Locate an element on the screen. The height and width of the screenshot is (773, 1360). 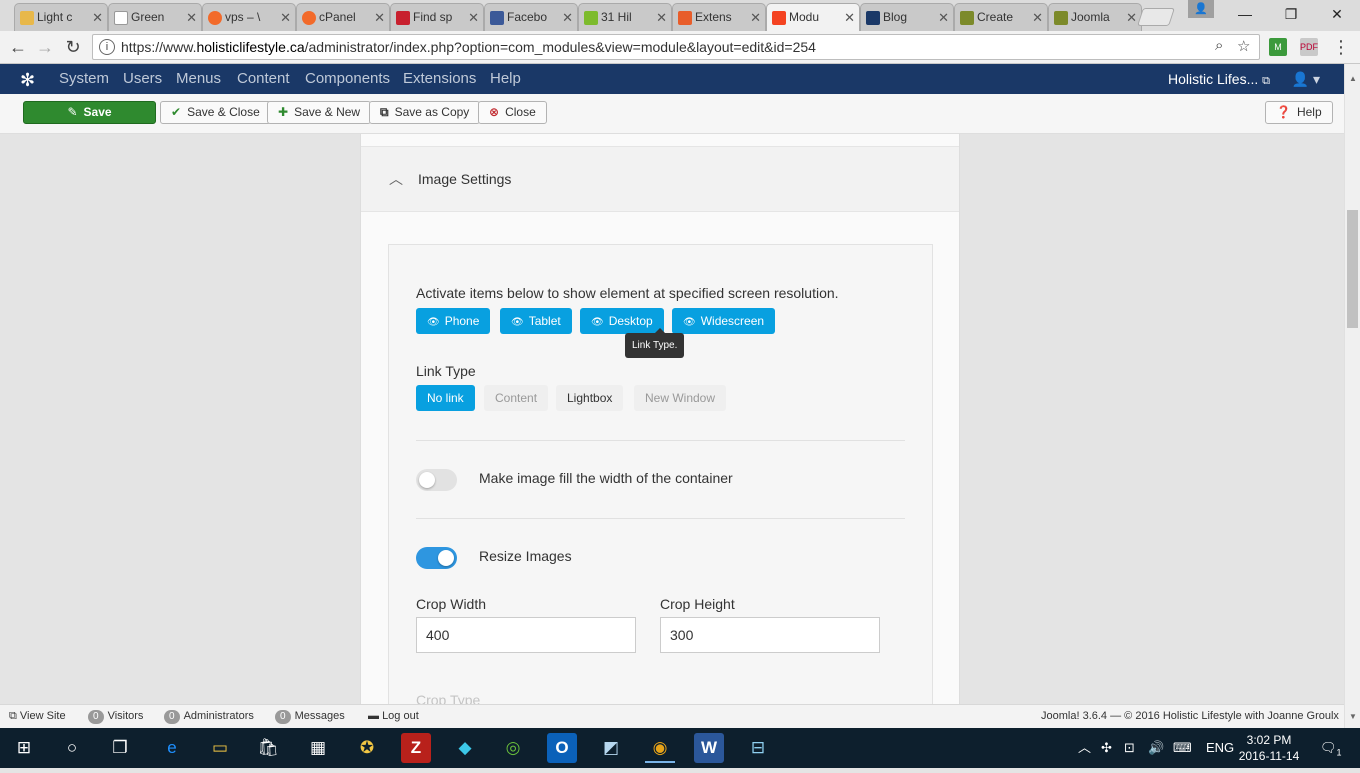
chevron-up-icon: ︿ is located at coordinates (396, 179).